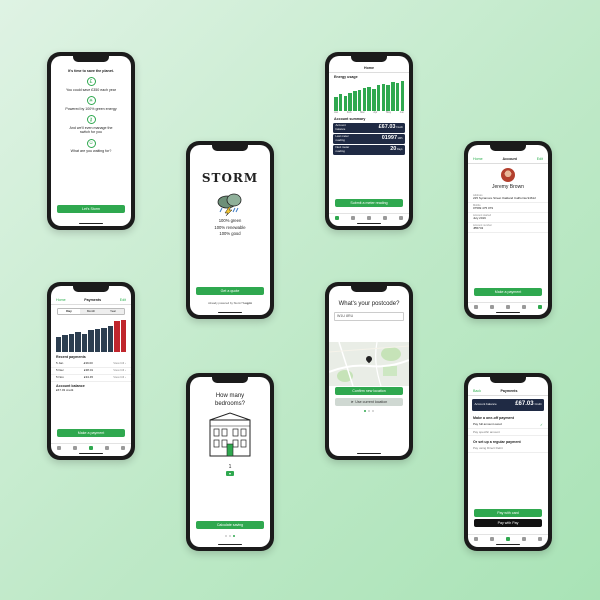 The height and width of the screenshot is (600, 600). Describe the element at coordinates (508, 208) in the screenshot. I see `account-field: Mobile 07599 475 079` at that location.